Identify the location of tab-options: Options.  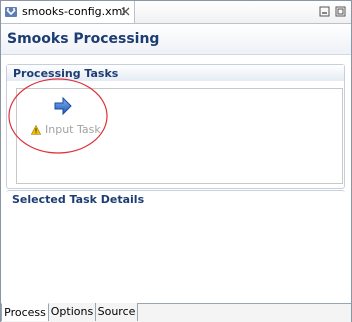
(72, 312).